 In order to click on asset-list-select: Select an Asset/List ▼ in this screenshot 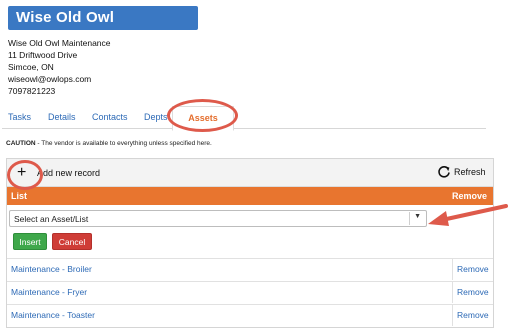, I will do `click(218, 218)`.